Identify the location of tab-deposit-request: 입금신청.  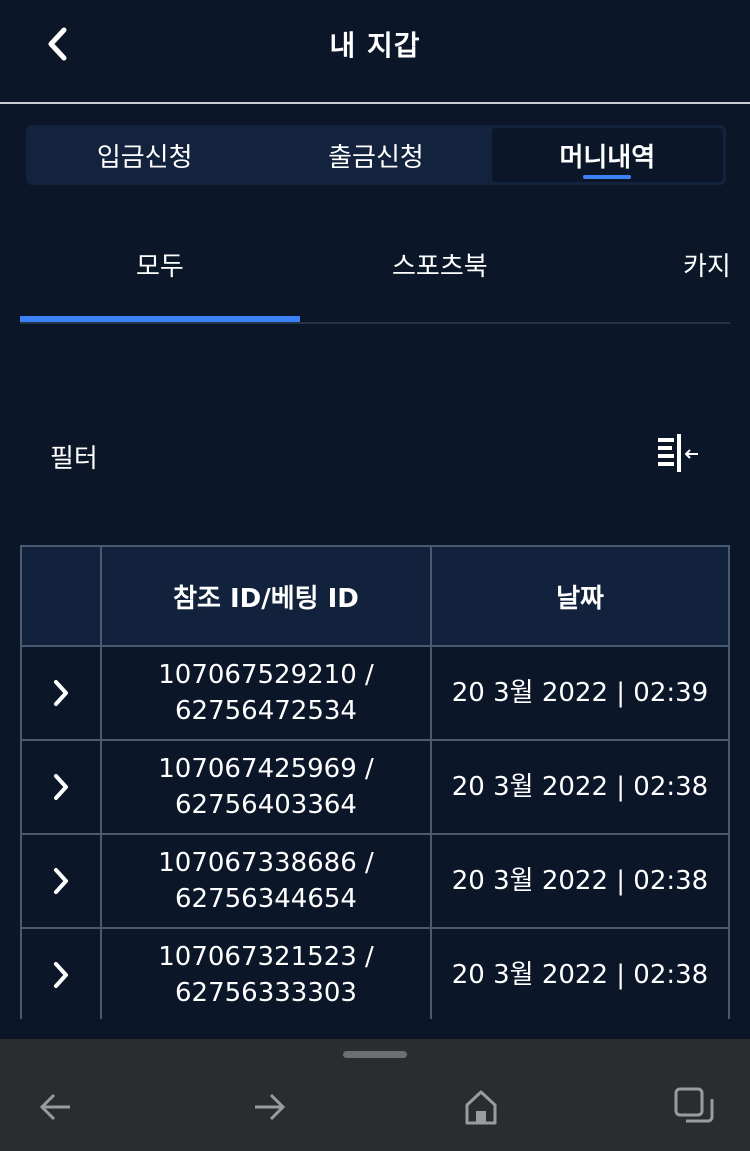
(144, 155).